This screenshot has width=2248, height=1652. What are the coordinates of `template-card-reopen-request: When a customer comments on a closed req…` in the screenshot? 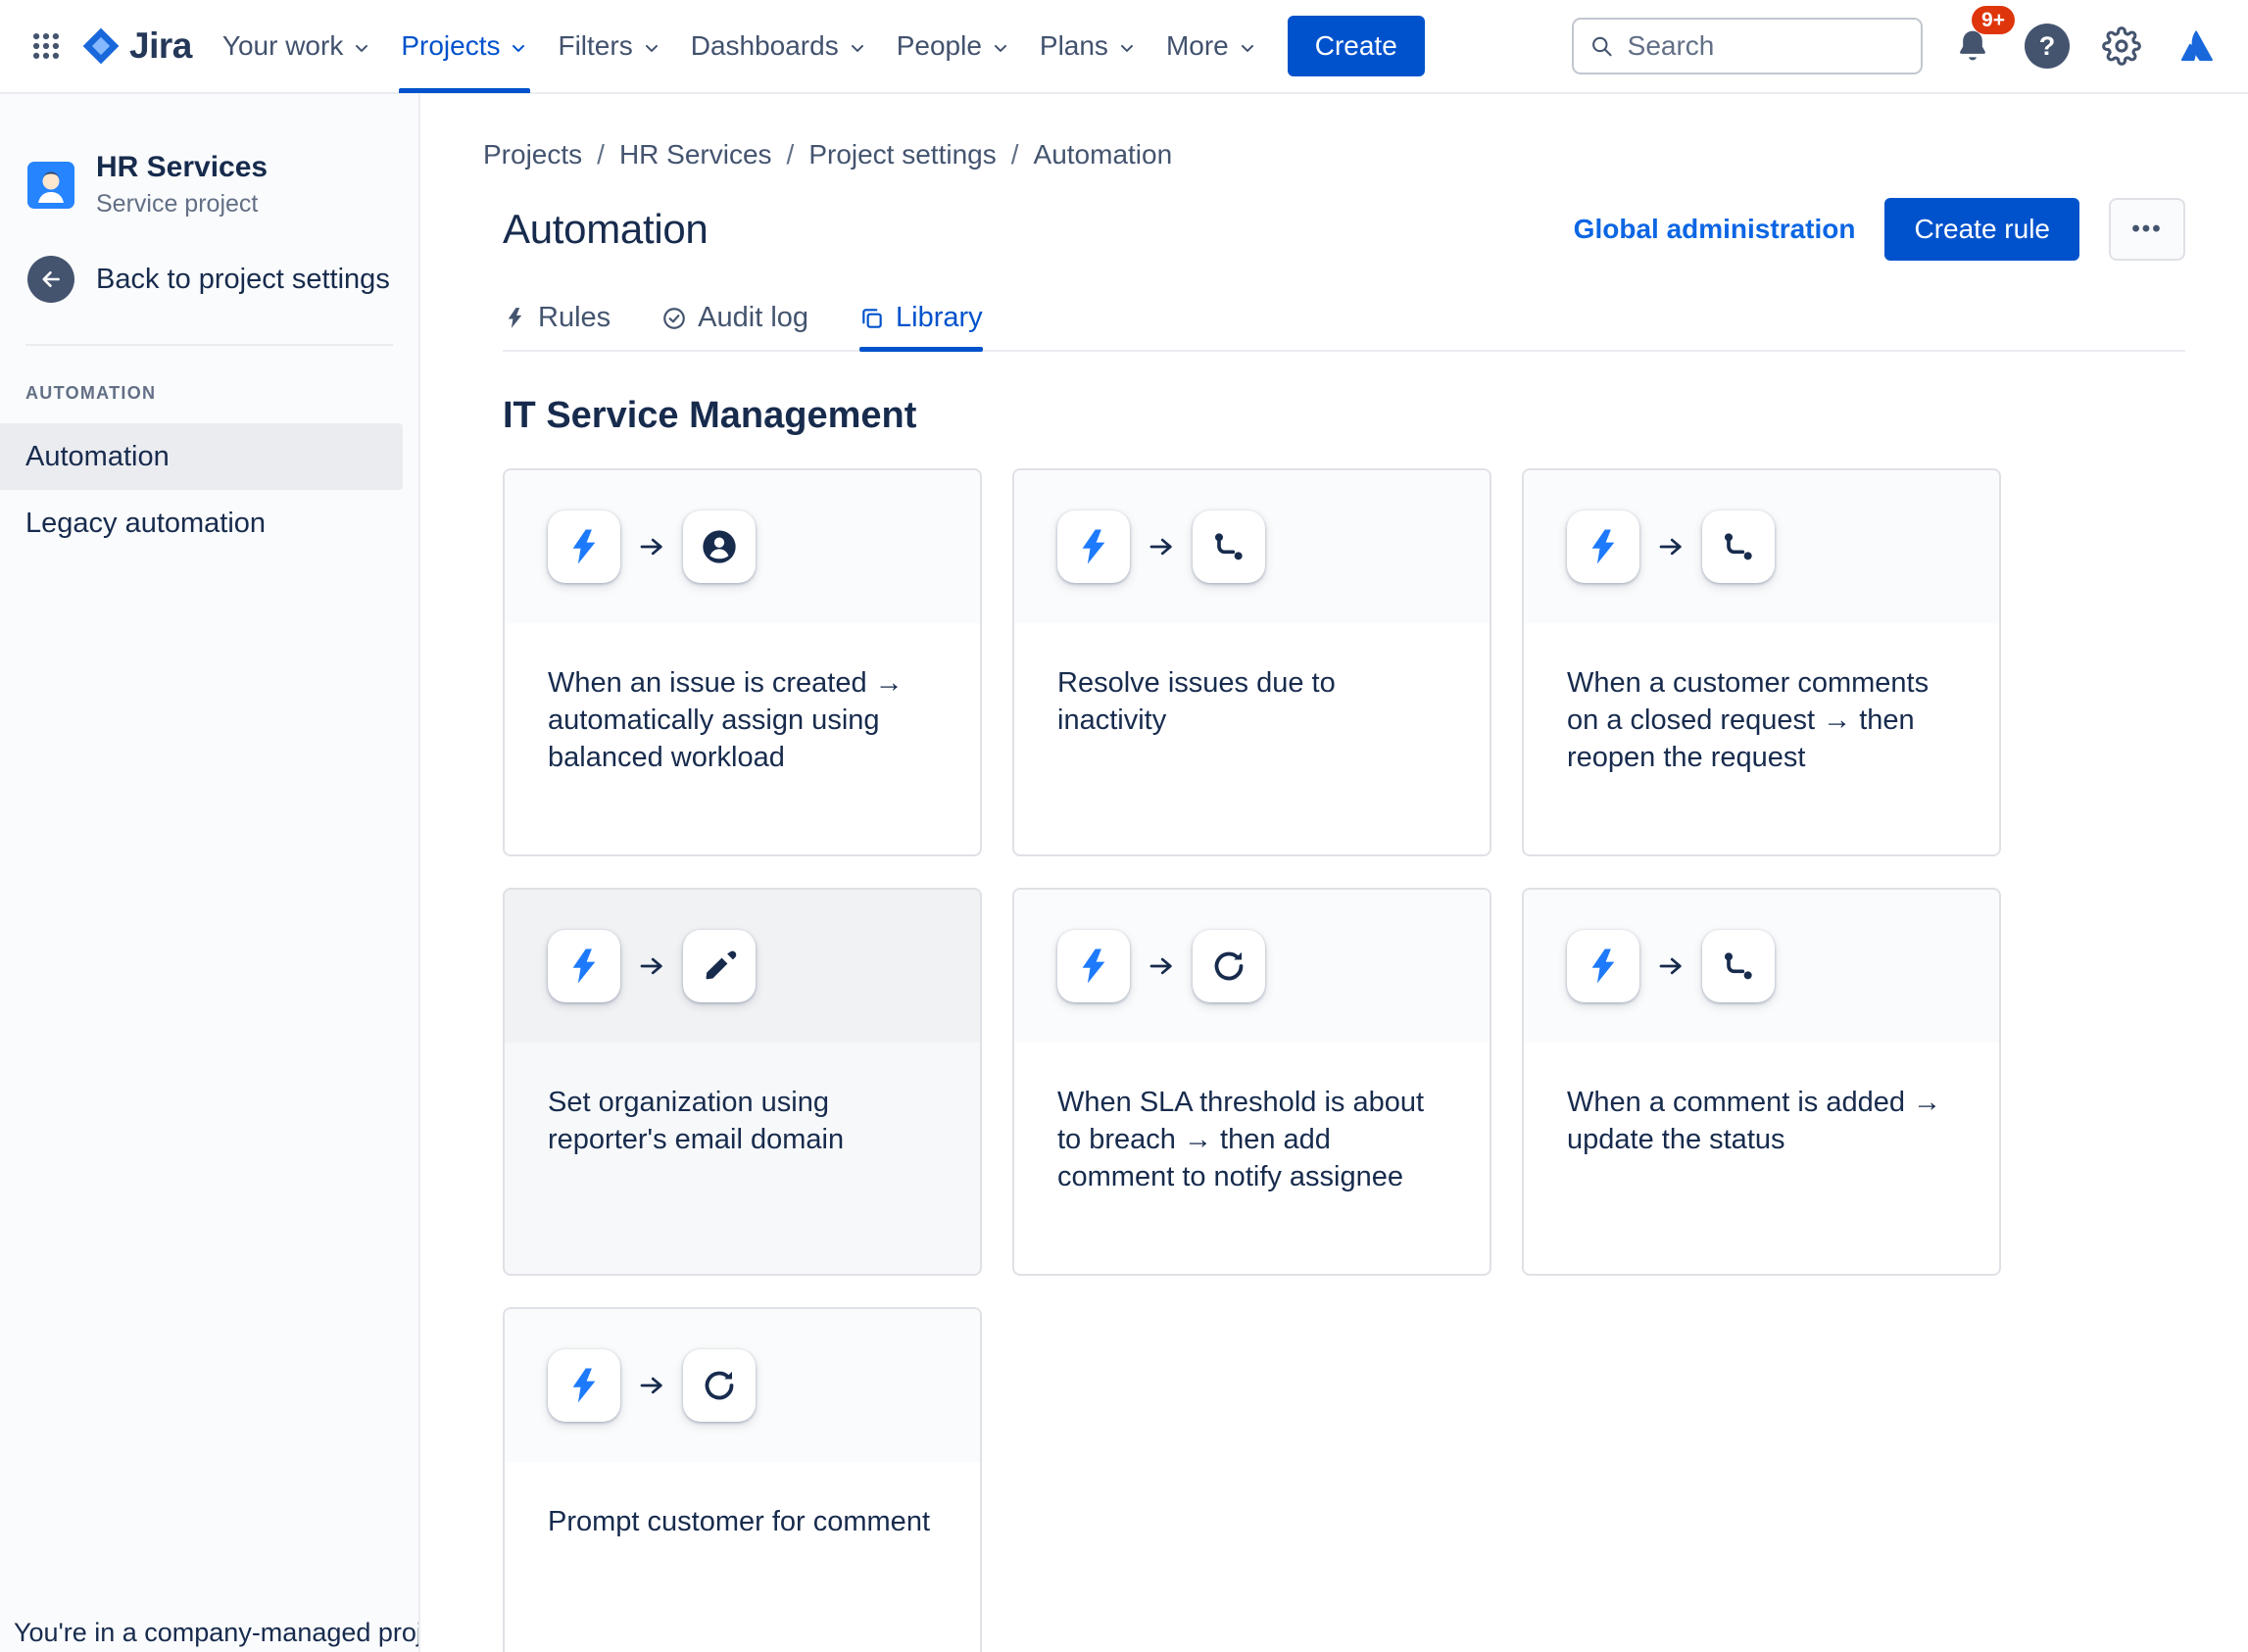 It's located at (1761, 662).